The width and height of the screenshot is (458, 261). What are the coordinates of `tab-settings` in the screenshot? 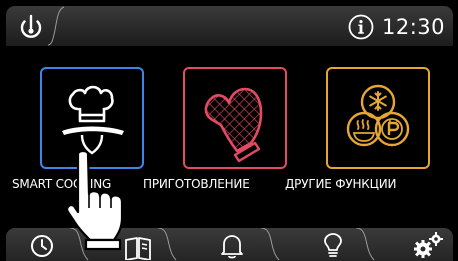 It's located at (416, 244).